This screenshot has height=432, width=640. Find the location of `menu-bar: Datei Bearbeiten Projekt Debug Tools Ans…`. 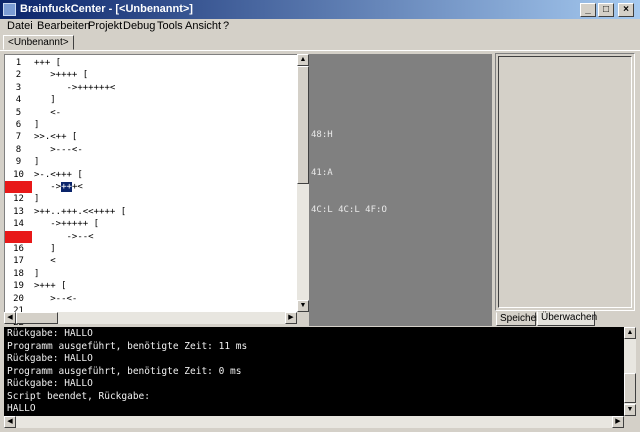

menu-bar: Datei Bearbeiten Projekt Debug Tools Ans… is located at coordinates (320, 26).